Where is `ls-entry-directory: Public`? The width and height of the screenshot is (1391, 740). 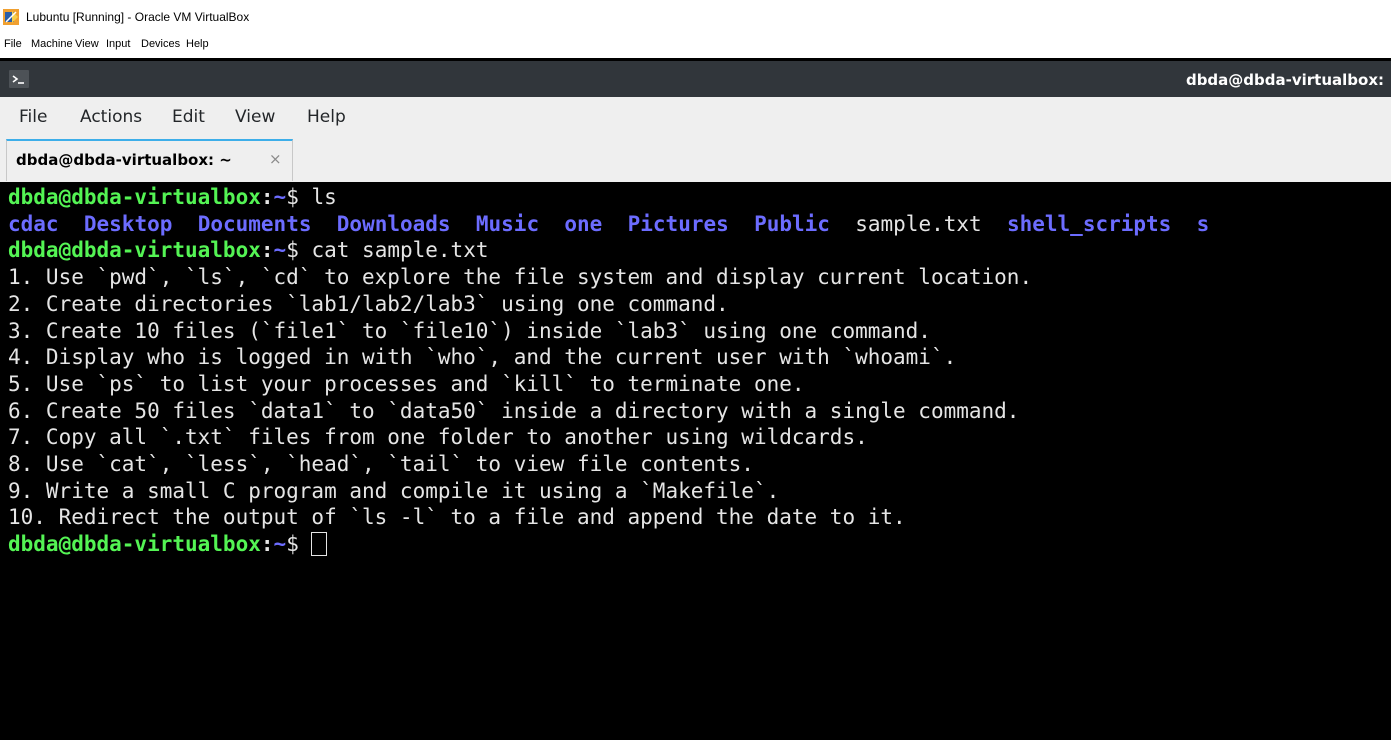 ls-entry-directory: Public is located at coordinates (792, 223).